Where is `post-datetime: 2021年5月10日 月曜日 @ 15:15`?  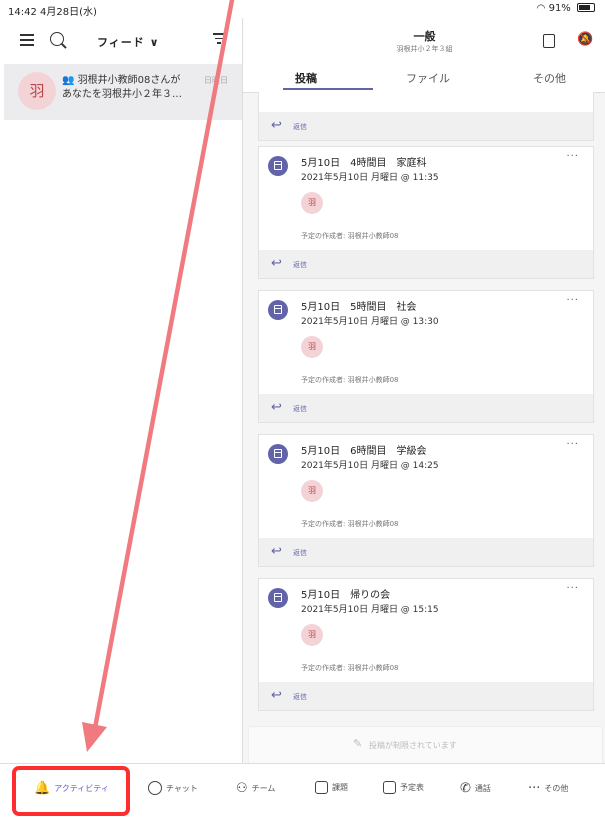
post-datetime: 2021年5月10日 月曜日 @ 15:15 is located at coordinates (370, 610).